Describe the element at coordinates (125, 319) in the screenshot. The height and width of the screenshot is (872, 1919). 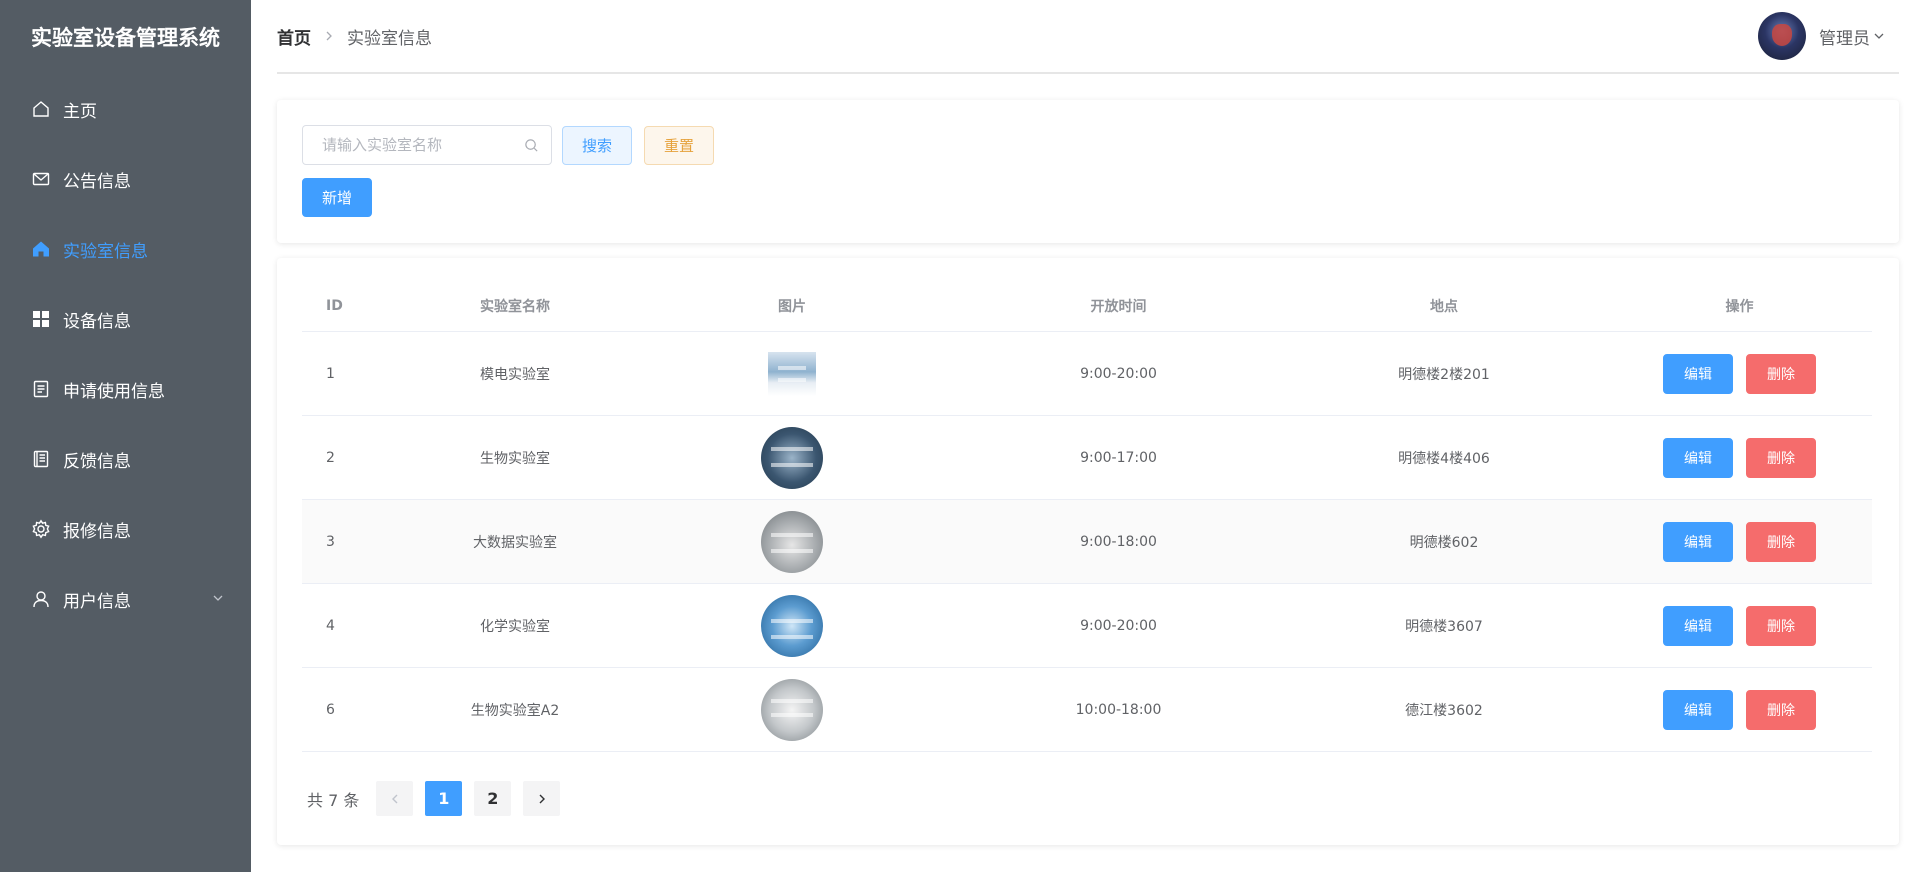
I see `sidebar-item-equipment: 设备信息` at that location.